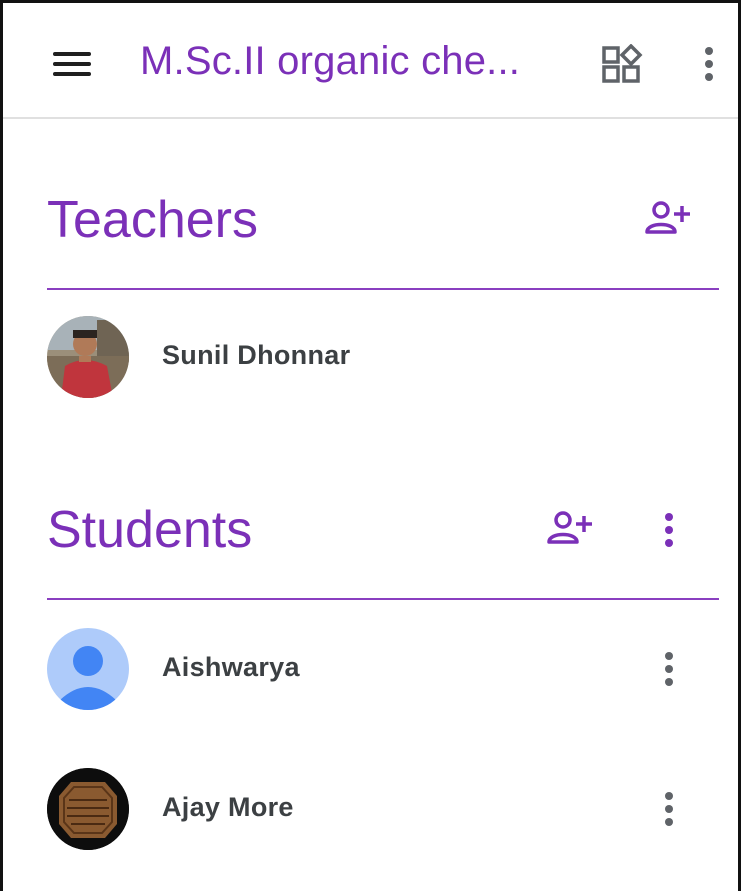 This screenshot has height=891, width=741. What do you see at coordinates (73, 64) in the screenshot?
I see `hamburger-menu-icon` at bounding box center [73, 64].